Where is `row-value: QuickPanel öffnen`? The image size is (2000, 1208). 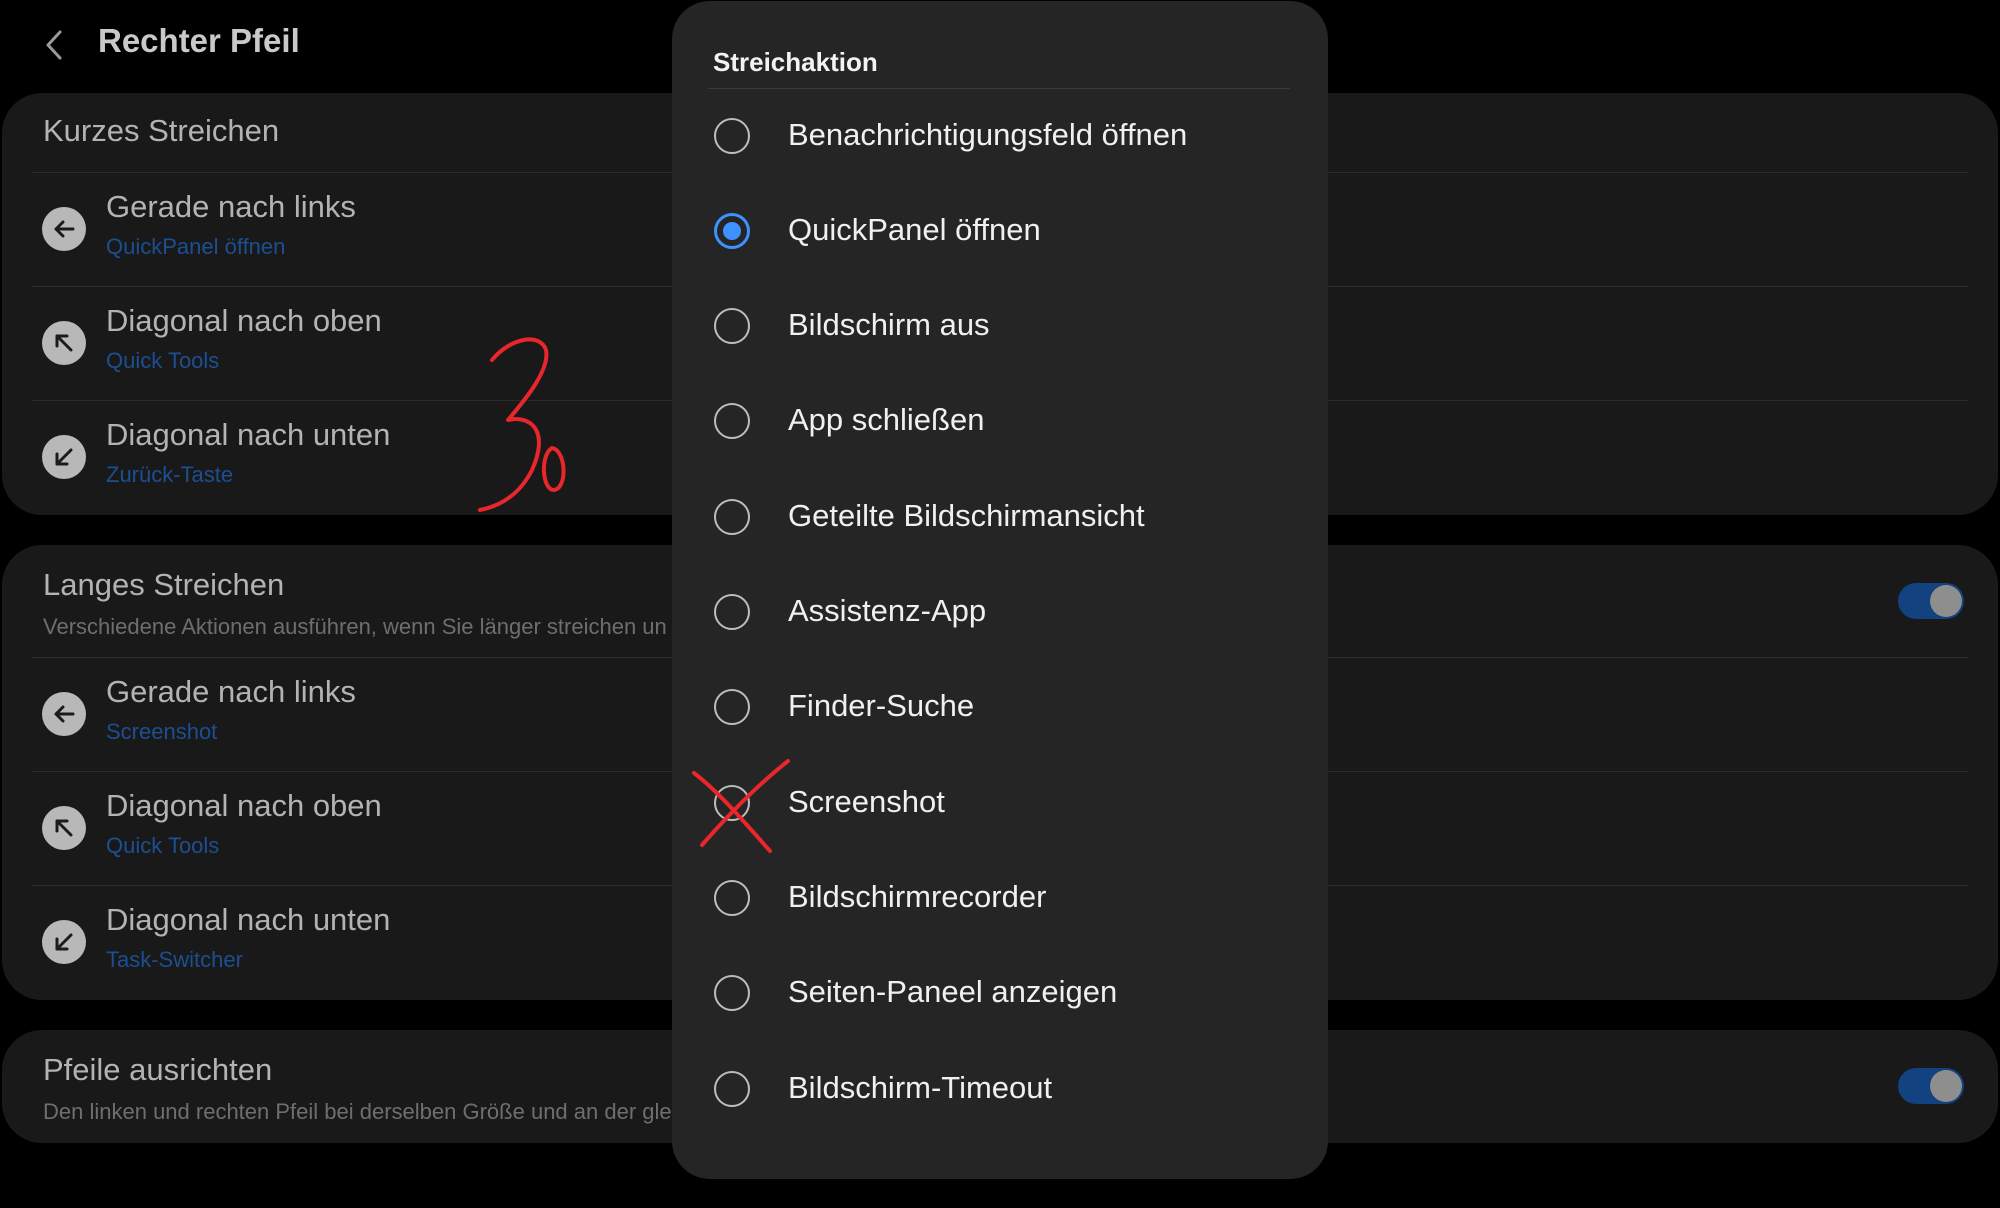
row-value: QuickPanel öffnen is located at coordinates (196, 246).